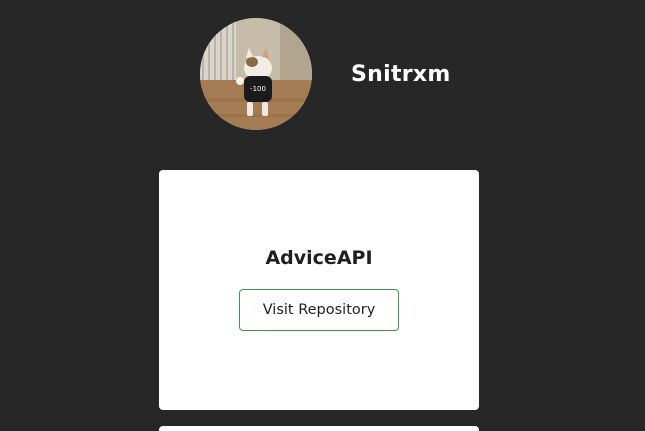 This screenshot has width=645, height=431. What do you see at coordinates (319, 310) in the screenshot?
I see `visit-repository-button: Visit Repository` at bounding box center [319, 310].